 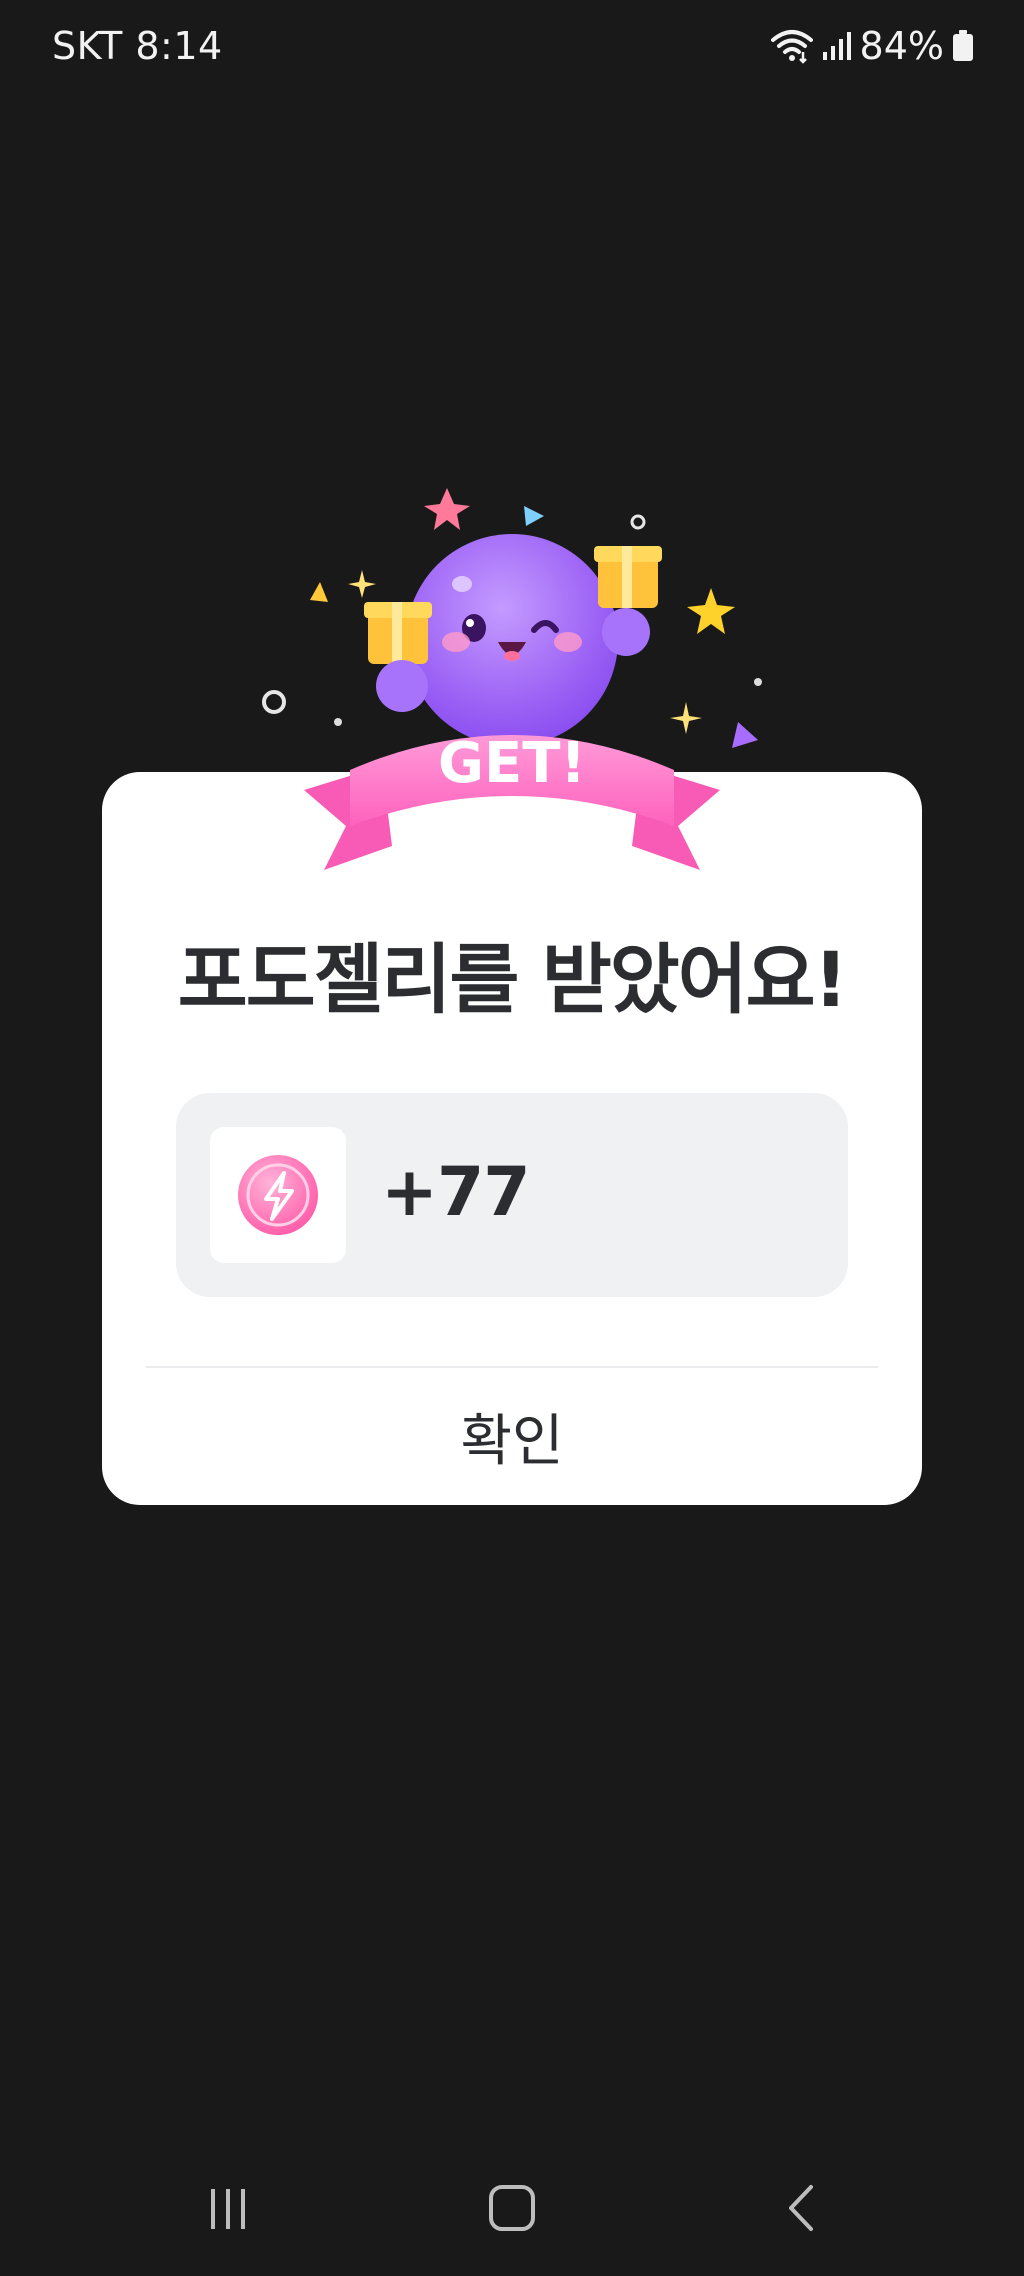 What do you see at coordinates (512, 46) in the screenshot?
I see `status-bar: SKT 8:14 84%` at bounding box center [512, 46].